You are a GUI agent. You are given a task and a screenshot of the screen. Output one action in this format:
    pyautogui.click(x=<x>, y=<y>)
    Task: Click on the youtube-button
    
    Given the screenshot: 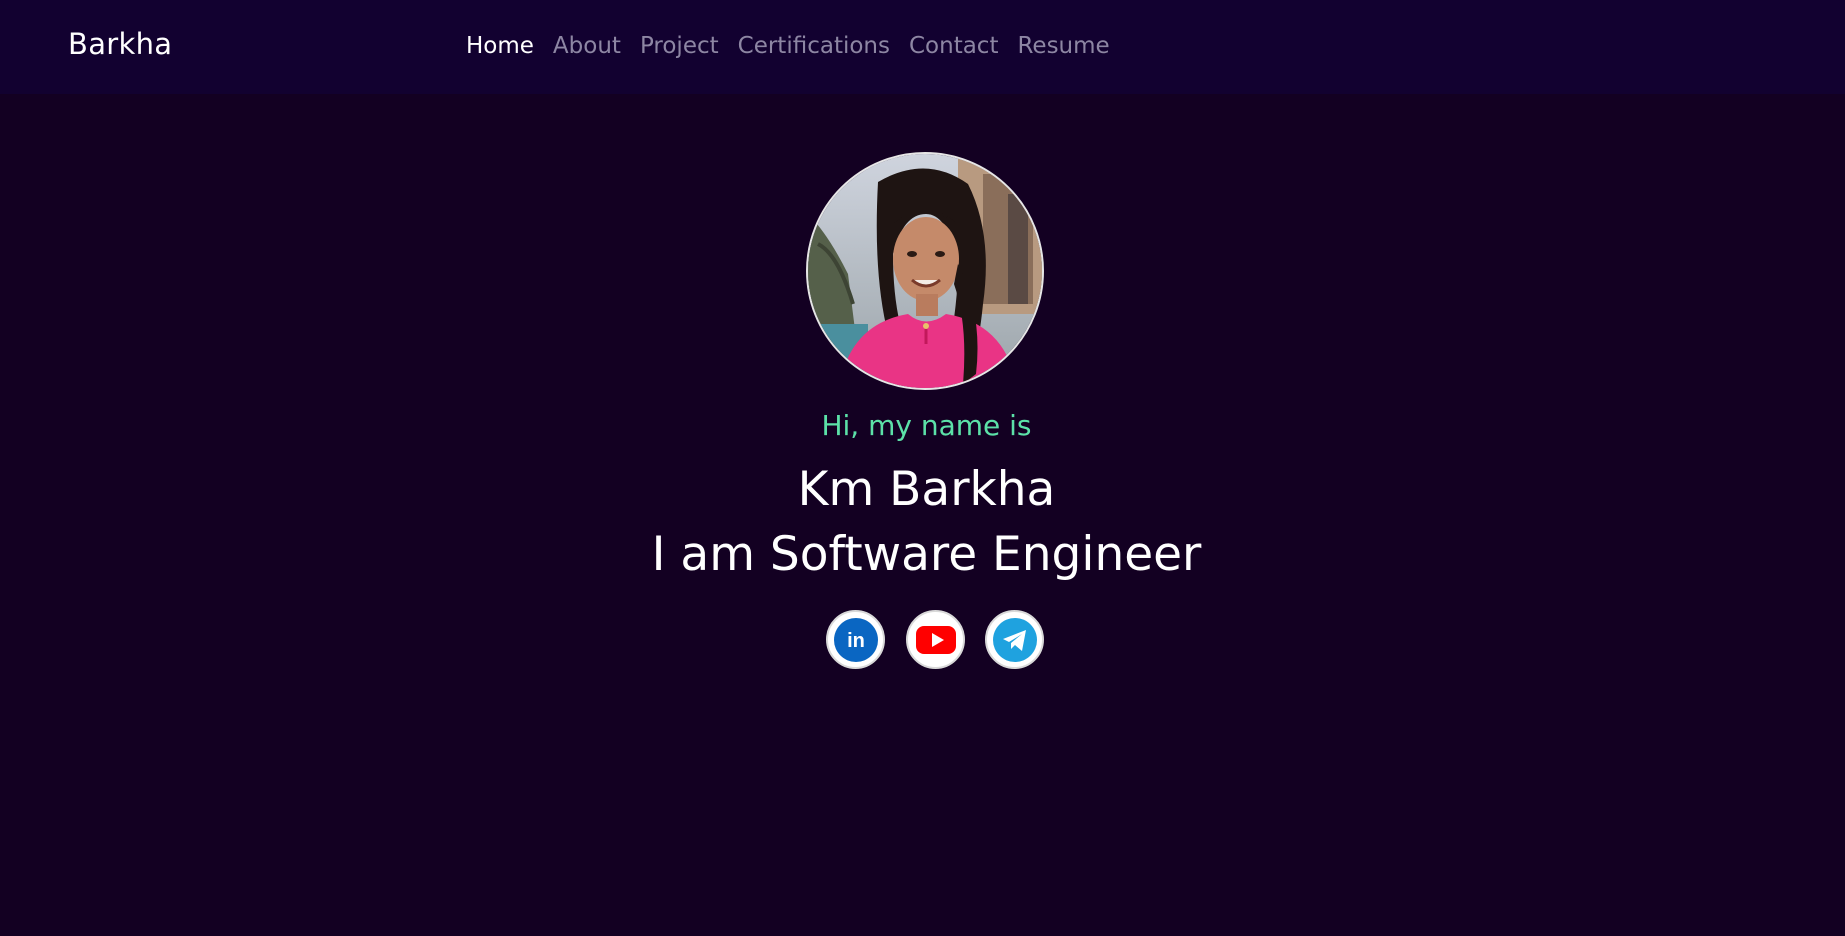 What is the action you would take?
    pyautogui.click(x=935, y=639)
    